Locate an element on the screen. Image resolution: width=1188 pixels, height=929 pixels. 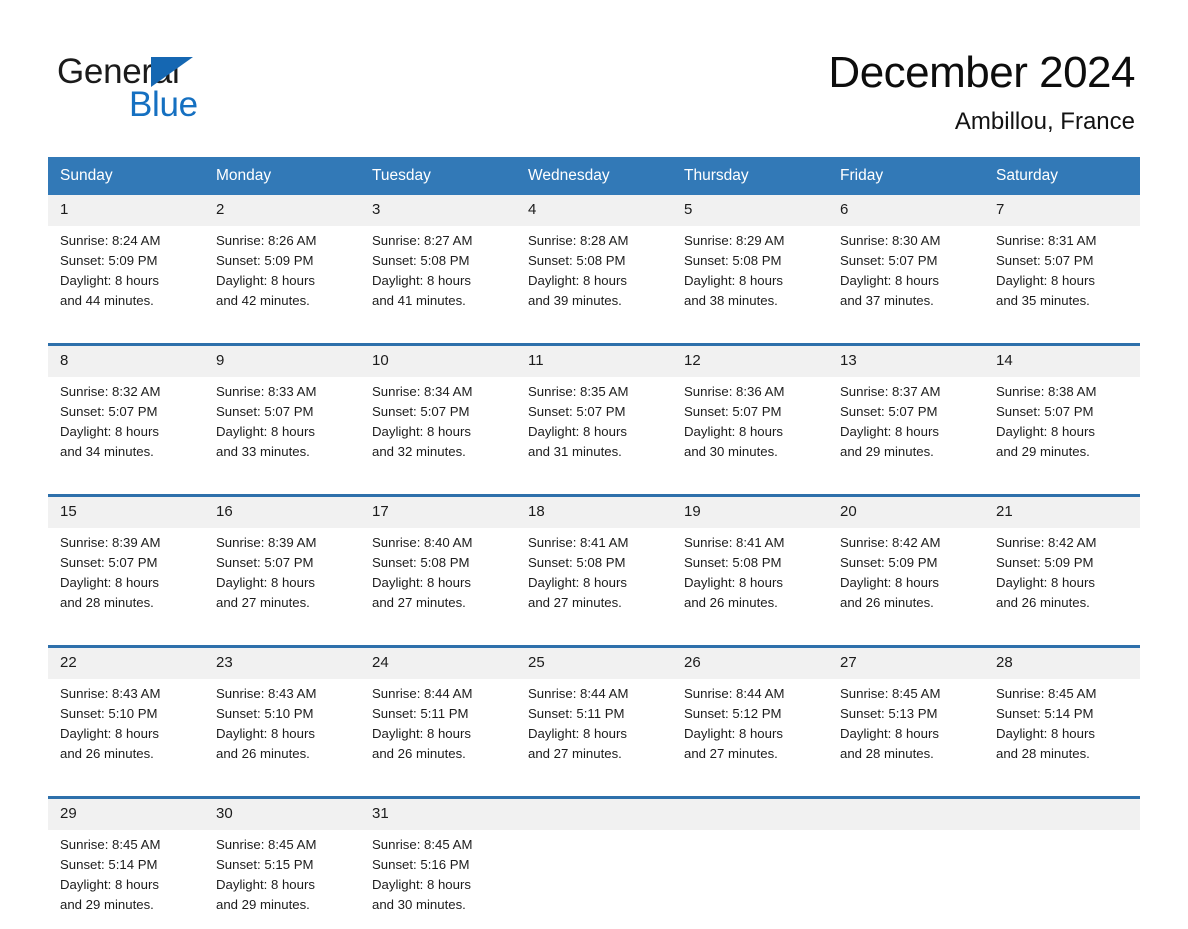
week-4-daynum-row: 22 23 24 25 26 27 28 is located at coordinates (594, 663).